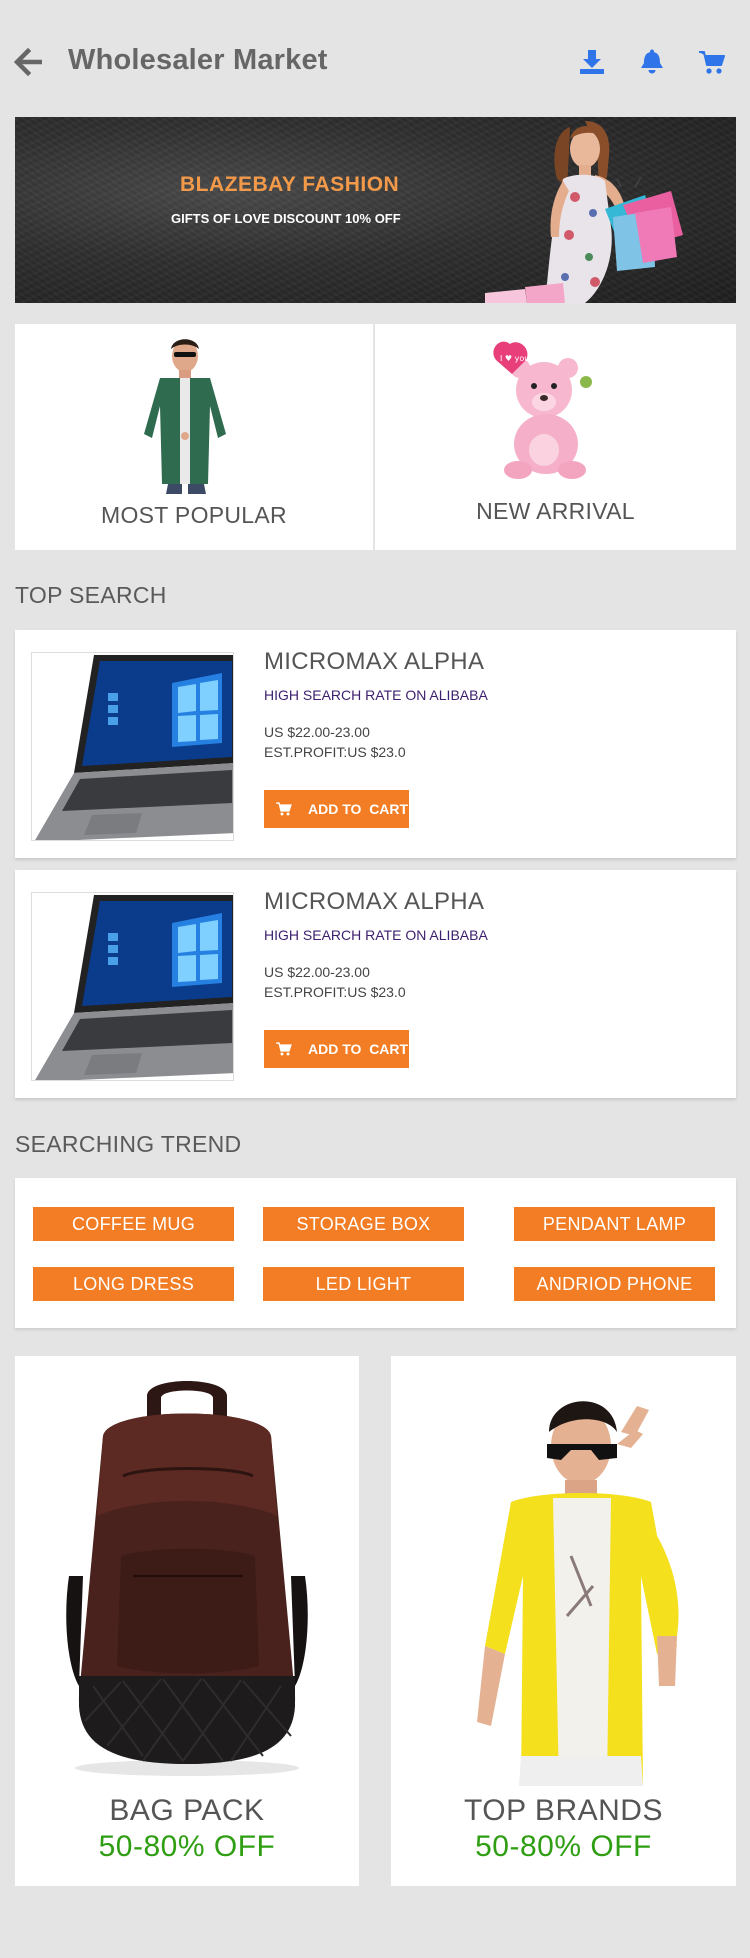  I want to click on banner-subtitle: GIFTS OF LOVE DISCOUNT 10% OFF, so click(286, 218).